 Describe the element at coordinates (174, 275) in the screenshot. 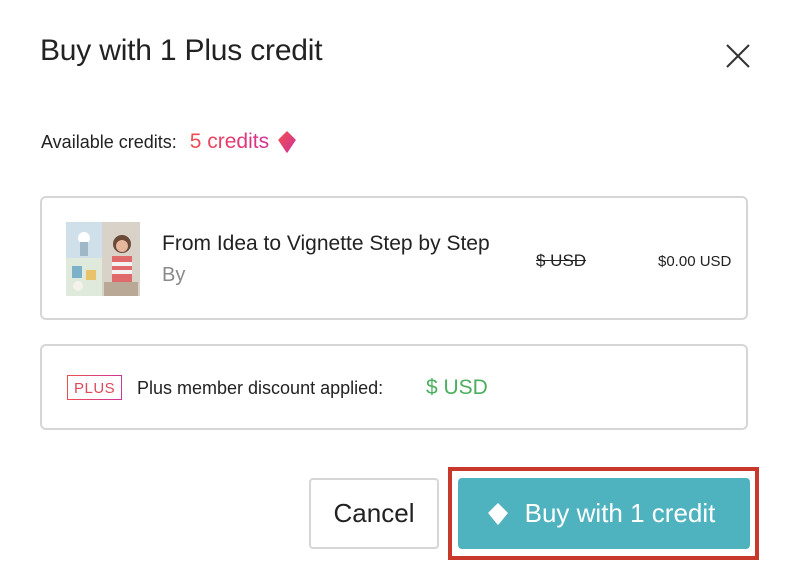

I see `product-author: By` at that location.